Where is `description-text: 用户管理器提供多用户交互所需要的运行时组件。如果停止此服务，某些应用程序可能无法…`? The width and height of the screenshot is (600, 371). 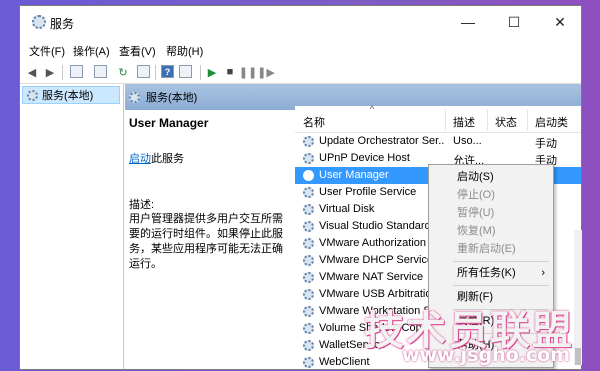 description-text: 用户管理器提供多用户交互所需要的运行时组件。如果停止此服务，某些应用程序可能无法… is located at coordinates (206, 241).